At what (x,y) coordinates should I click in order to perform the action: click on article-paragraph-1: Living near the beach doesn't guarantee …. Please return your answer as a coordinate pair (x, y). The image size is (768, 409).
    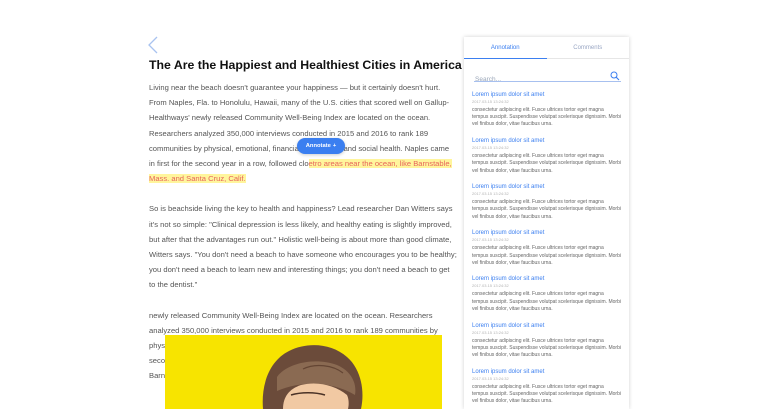
    Looking at the image, I should click on (303, 133).